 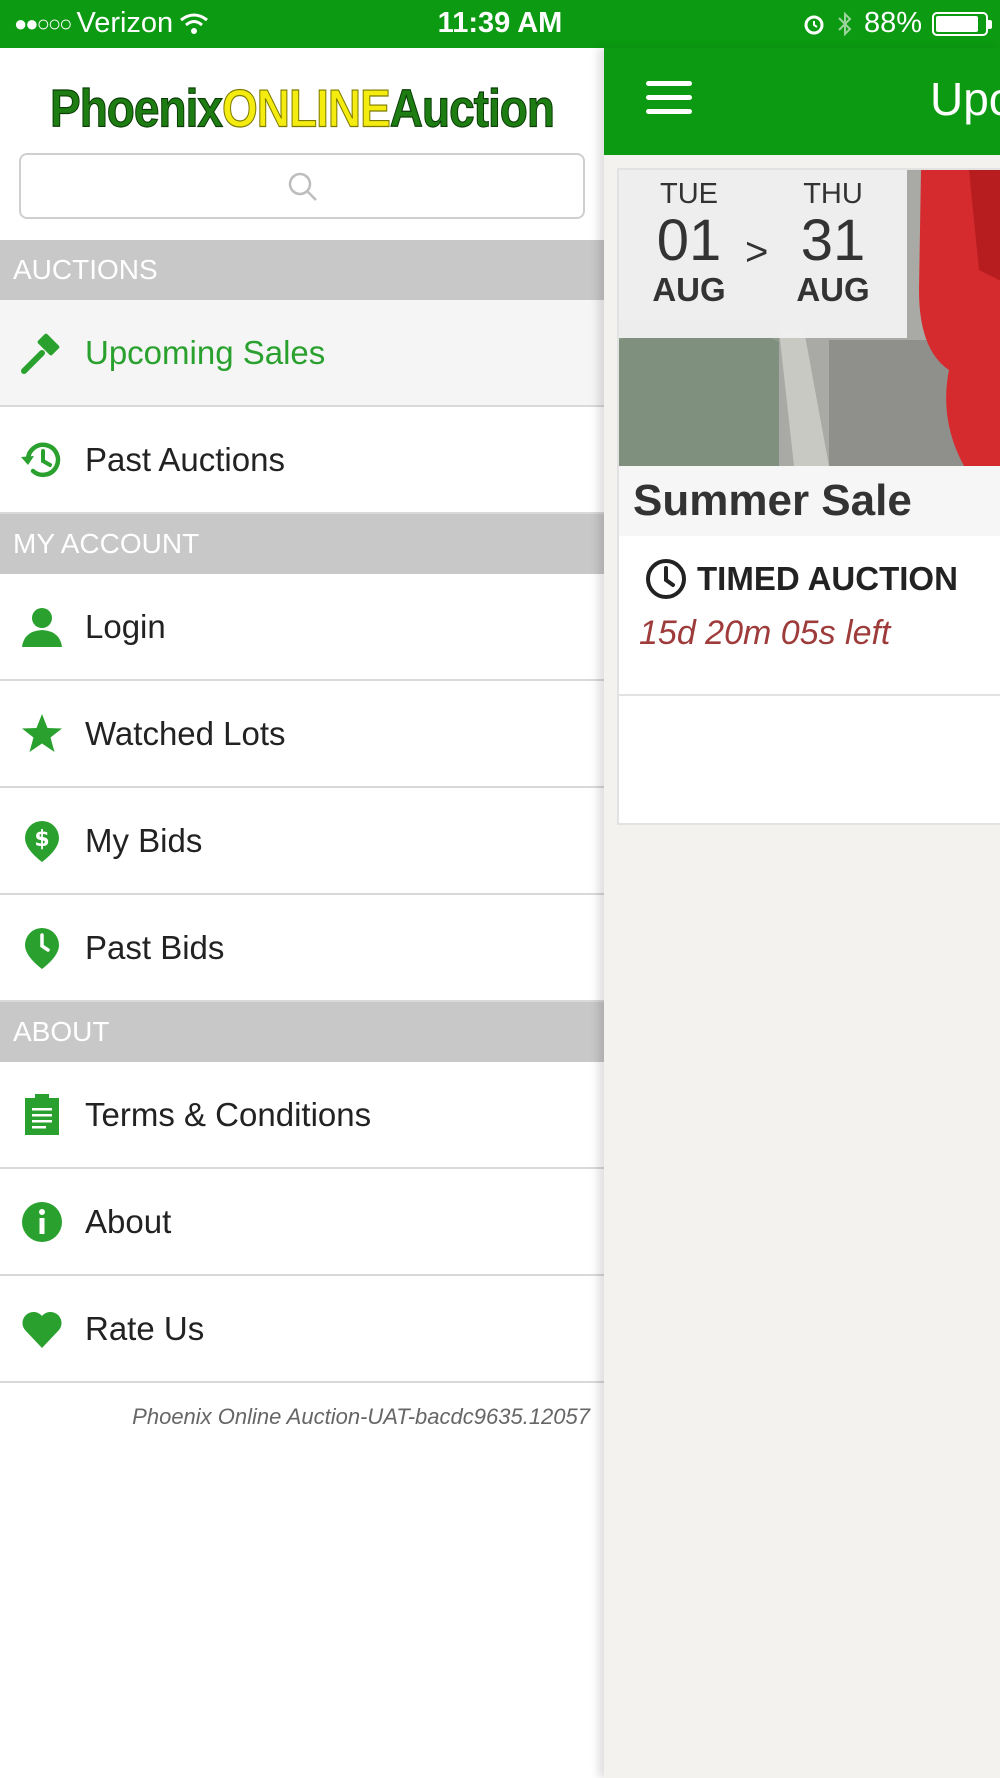 I want to click on info-icon, so click(x=42, y=1222).